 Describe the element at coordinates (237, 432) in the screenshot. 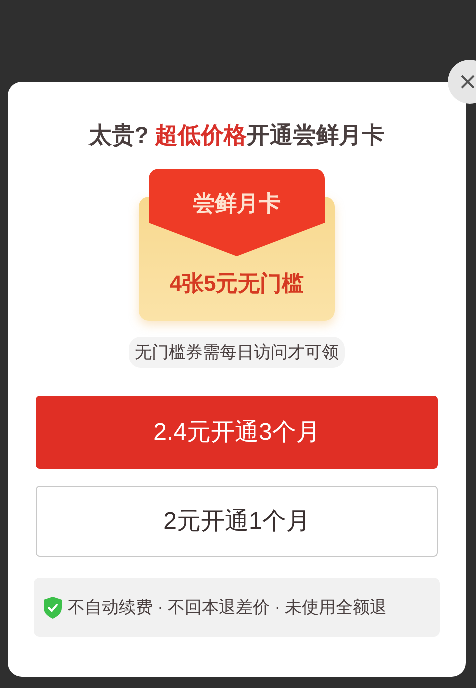

I see `buy-button: 2.4元开通3个月` at that location.